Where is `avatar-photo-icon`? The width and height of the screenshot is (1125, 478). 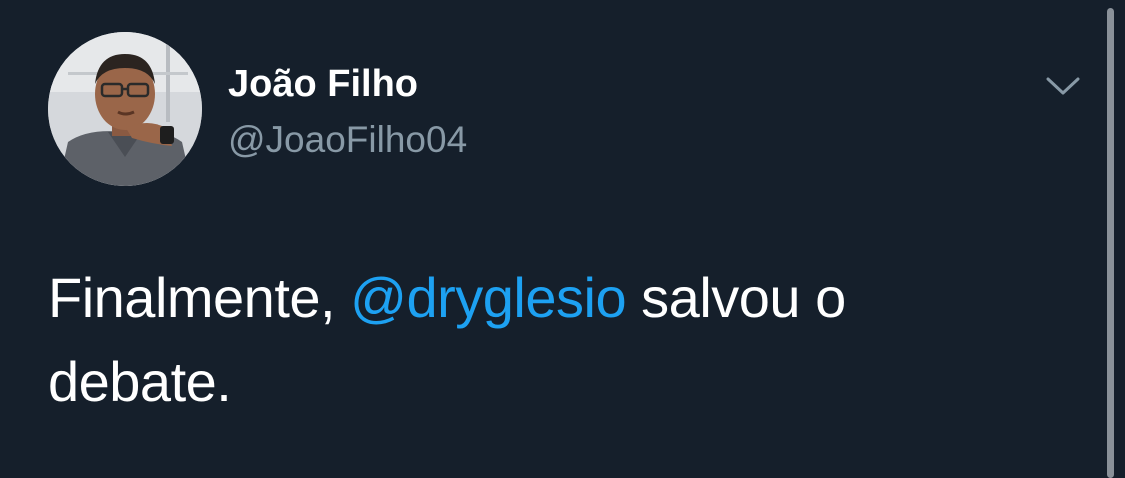
avatar-photo-icon is located at coordinates (125, 109).